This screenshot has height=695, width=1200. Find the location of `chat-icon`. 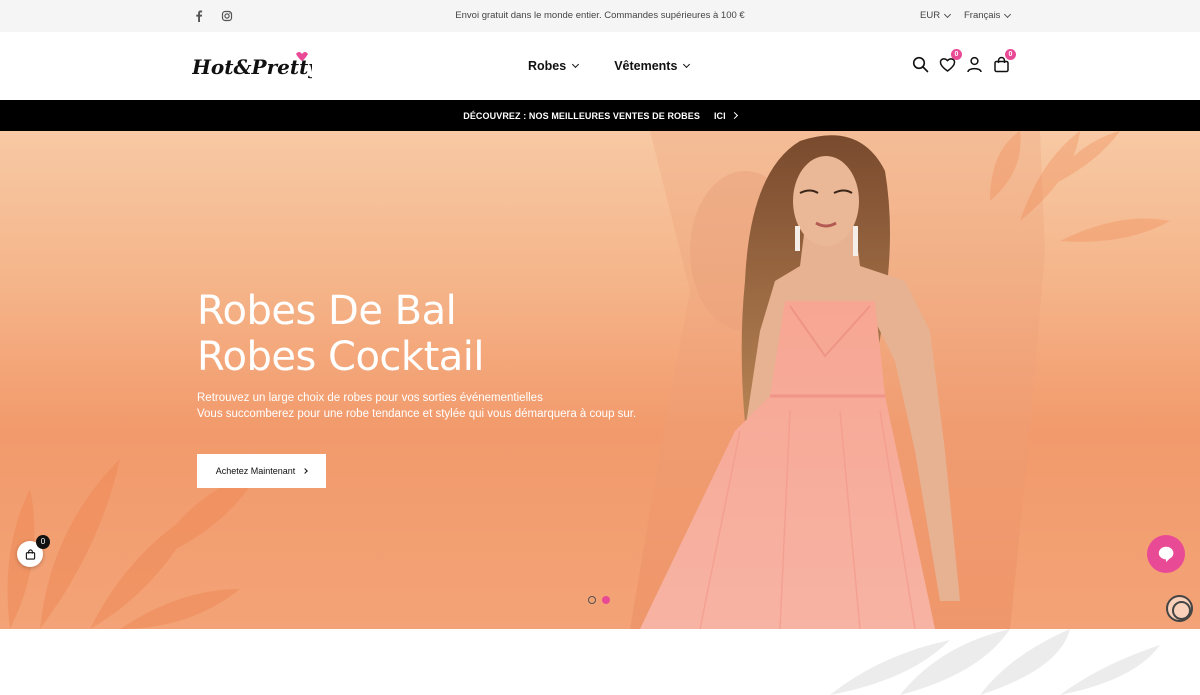

chat-icon is located at coordinates (1166, 554).